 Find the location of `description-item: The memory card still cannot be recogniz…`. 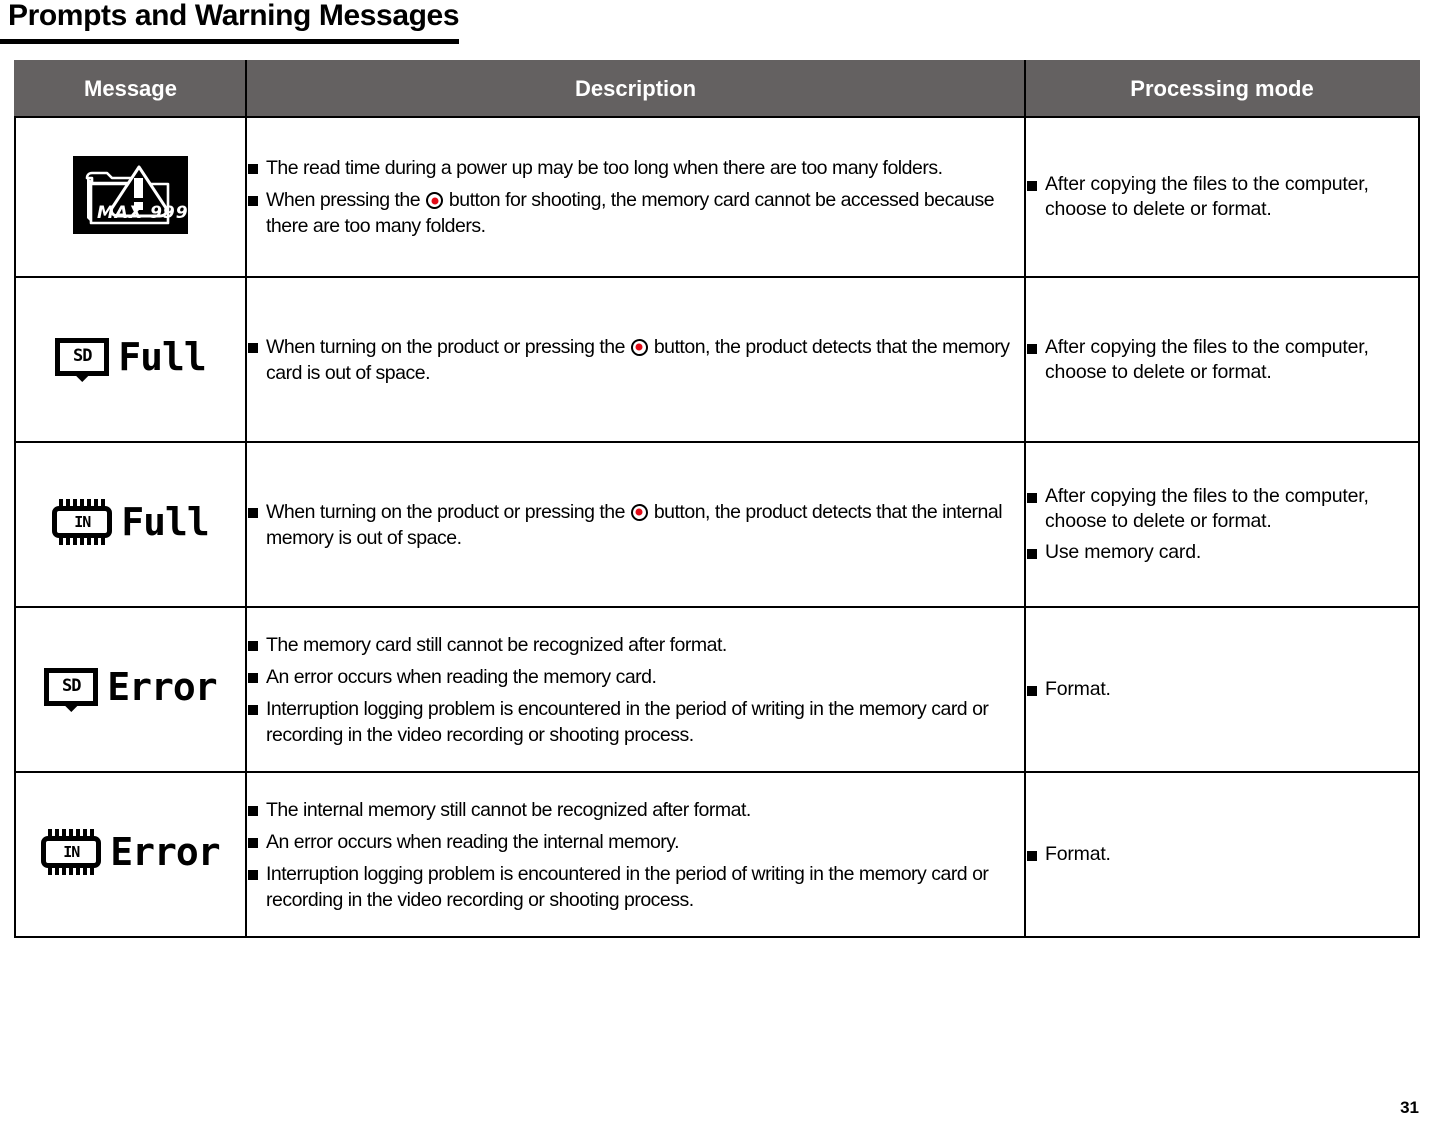

description-item: The memory card still cannot be recogniz… is located at coordinates (635, 645).